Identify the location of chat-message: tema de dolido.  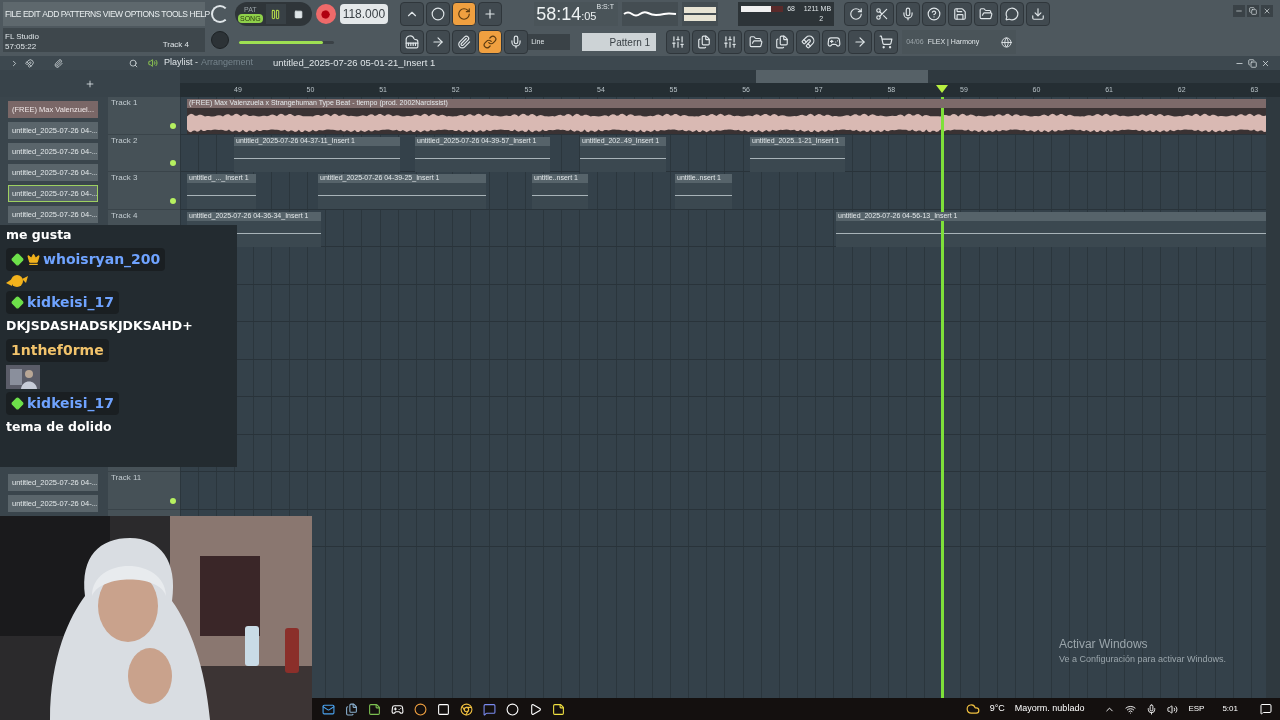
(59, 426).